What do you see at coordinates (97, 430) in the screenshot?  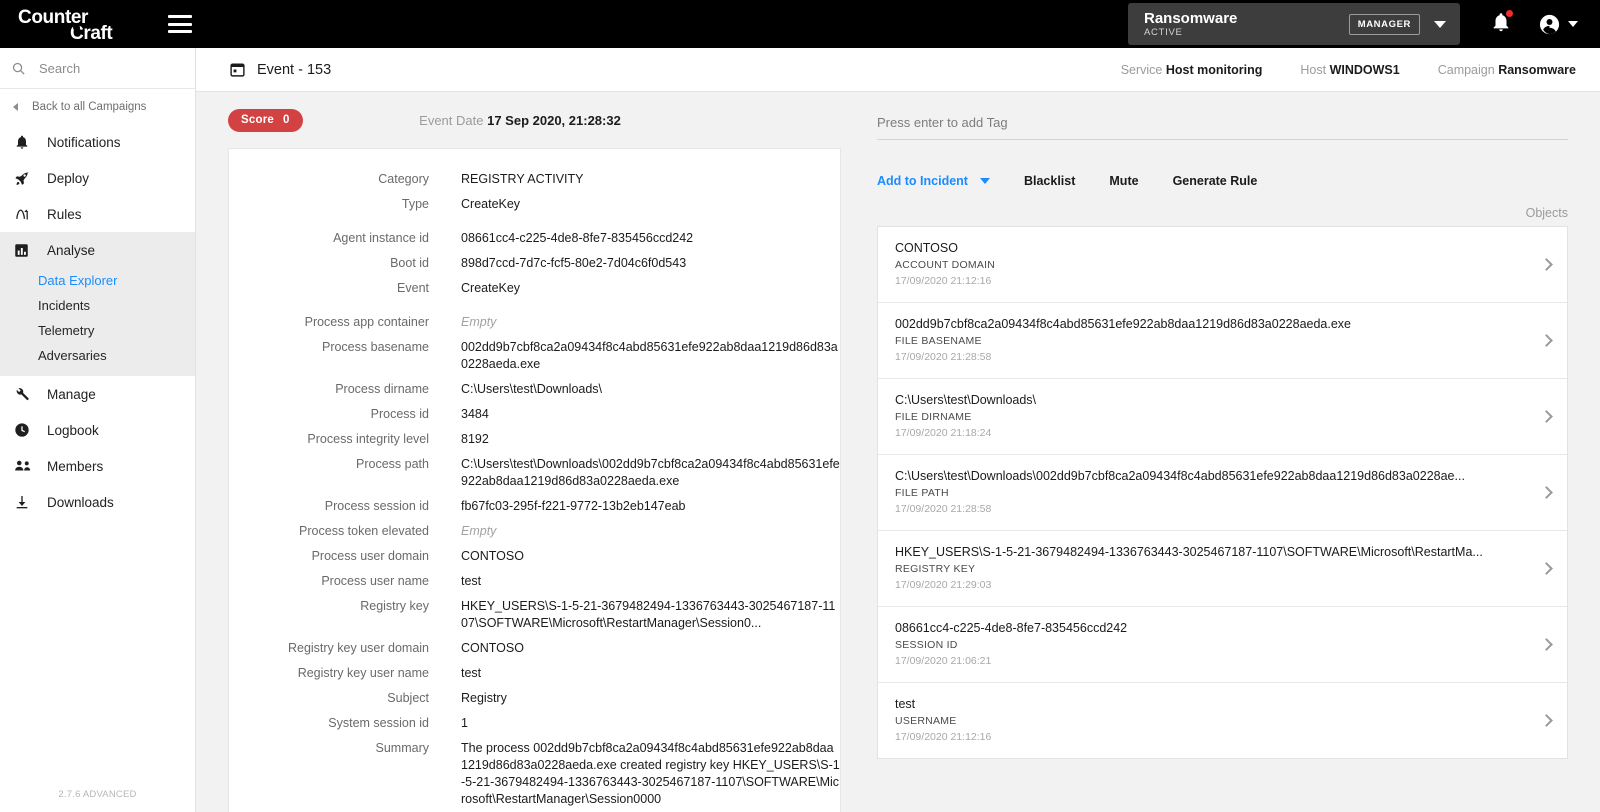 I see `sidebar-item-logbook: Logbook` at bounding box center [97, 430].